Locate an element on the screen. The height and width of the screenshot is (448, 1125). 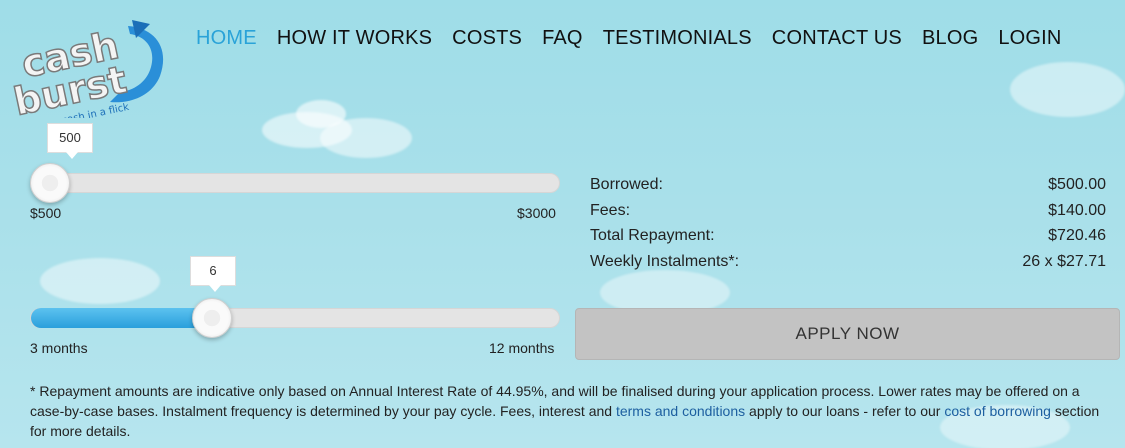
weekly-instalments-value: 26 x $27.71 is located at coordinates (1064, 261).